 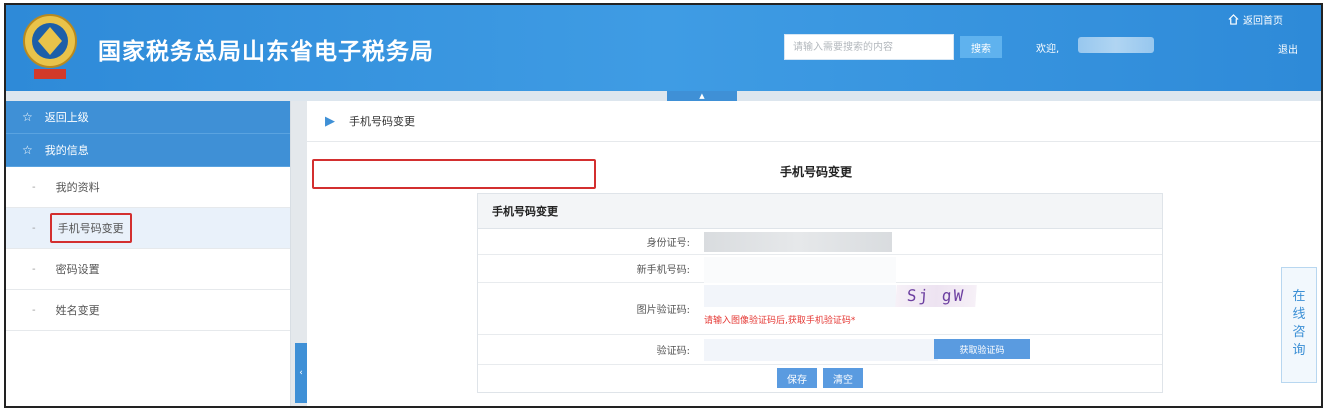 I want to click on sidebar-item-my-profile: - 我的资料, so click(x=148, y=187).